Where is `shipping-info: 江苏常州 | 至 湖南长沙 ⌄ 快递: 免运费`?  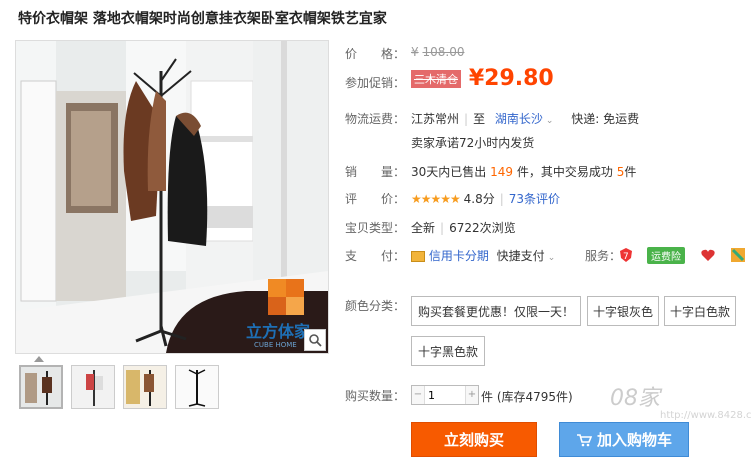 shipping-info: 江苏常州 | 至 湖南长沙 ⌄ 快递: 免运费 is located at coordinates (525, 119).